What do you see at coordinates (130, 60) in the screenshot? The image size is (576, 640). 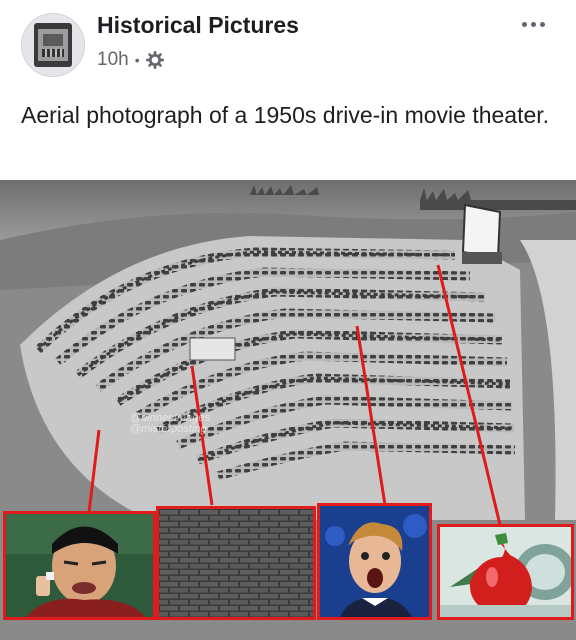 I see `post-meta: 10h •` at bounding box center [130, 60].